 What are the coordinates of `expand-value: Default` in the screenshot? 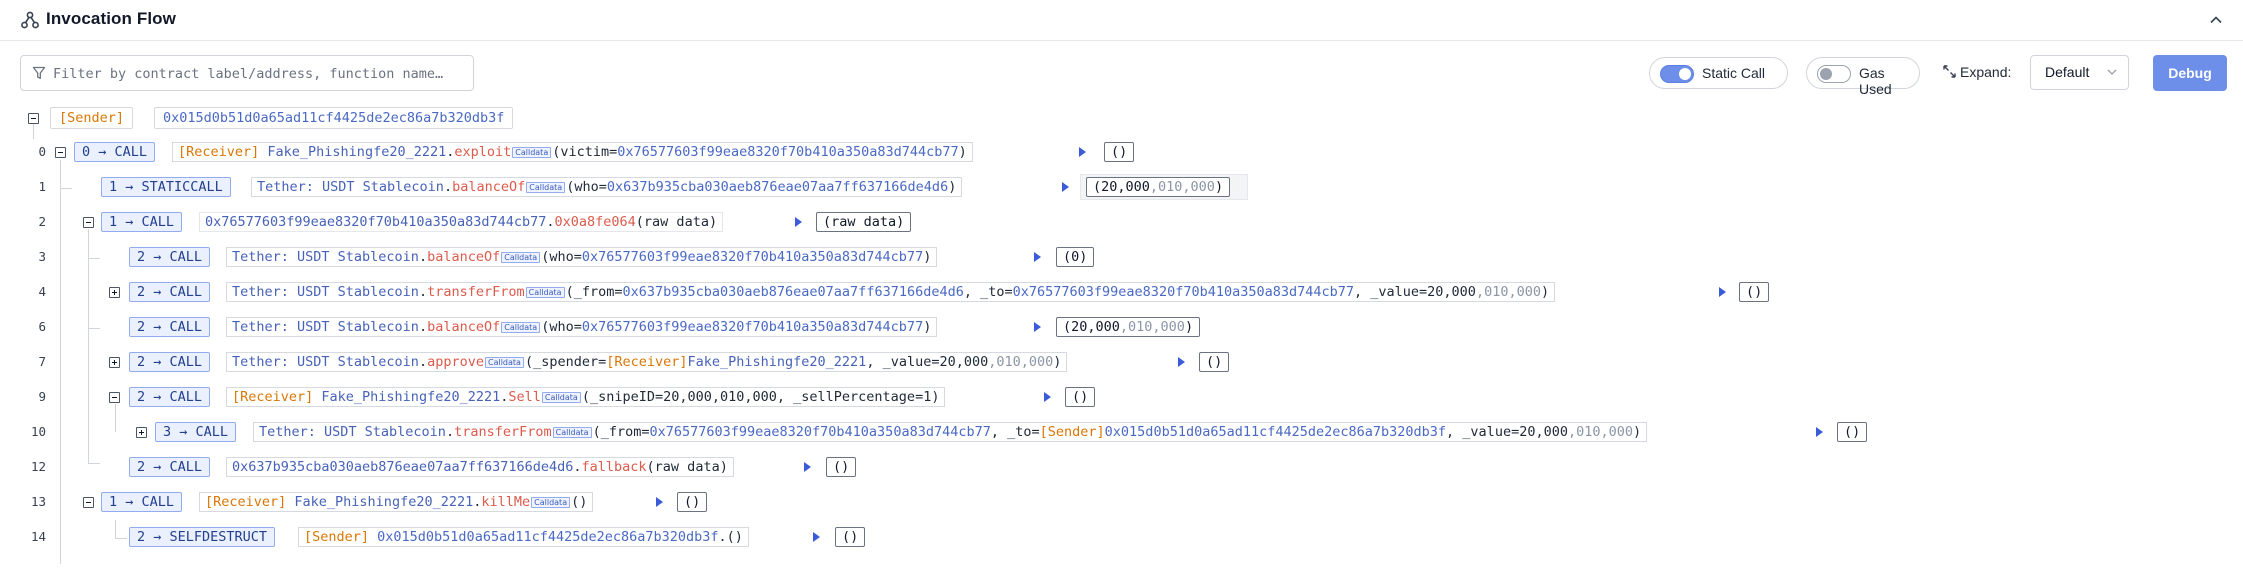 It's located at (2067, 72).